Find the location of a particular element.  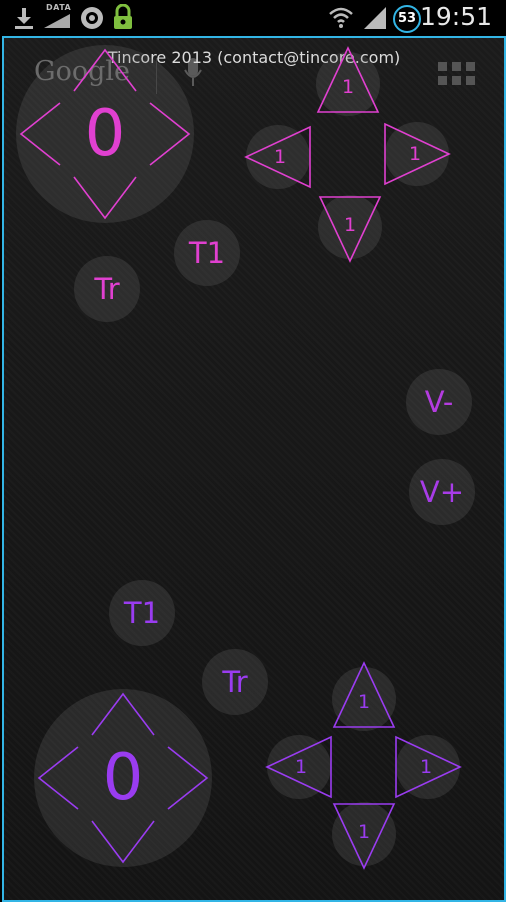

status-clock: 19:51 is located at coordinates (455, 16).